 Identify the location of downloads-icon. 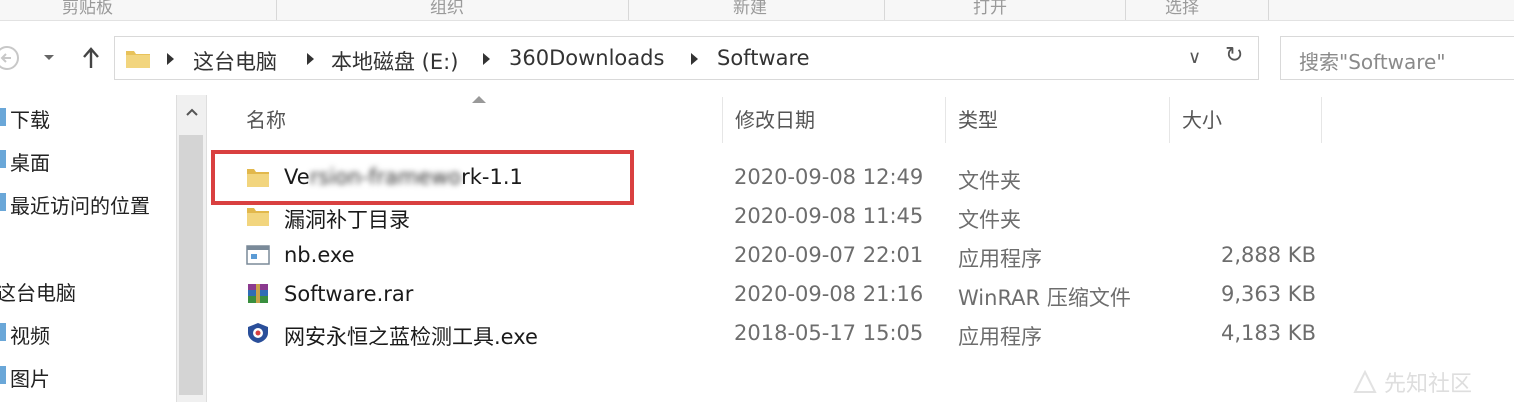
(3, 117).